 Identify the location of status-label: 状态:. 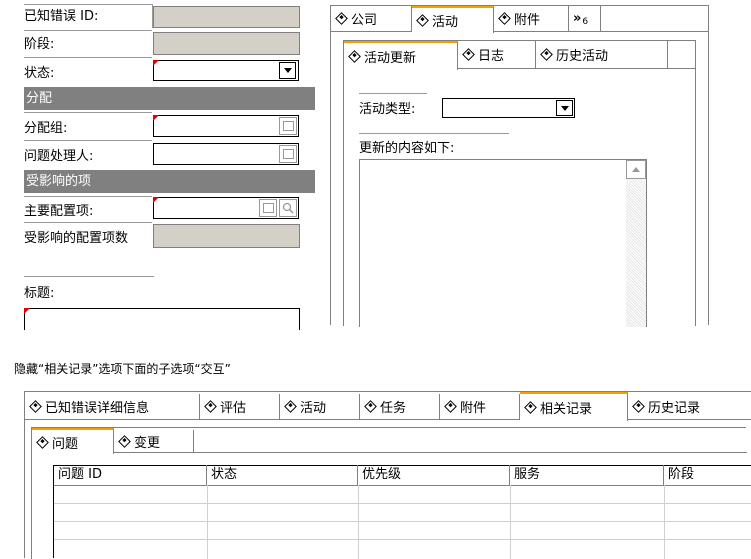
(39, 73).